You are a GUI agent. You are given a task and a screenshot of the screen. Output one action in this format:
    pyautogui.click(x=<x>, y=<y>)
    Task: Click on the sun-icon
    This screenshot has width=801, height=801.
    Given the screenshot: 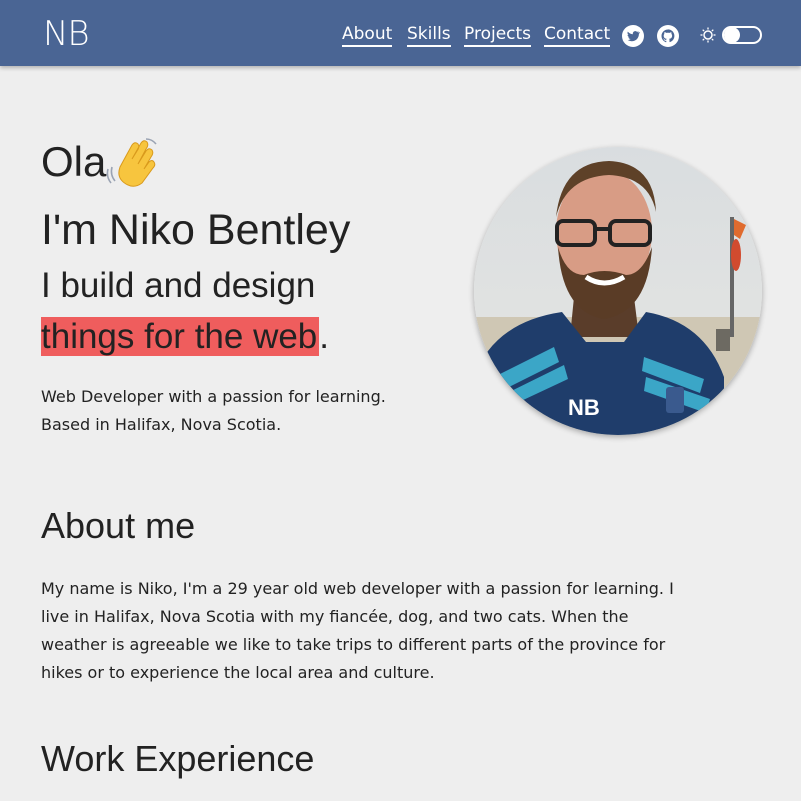 What is the action you would take?
    pyautogui.click(x=708, y=35)
    